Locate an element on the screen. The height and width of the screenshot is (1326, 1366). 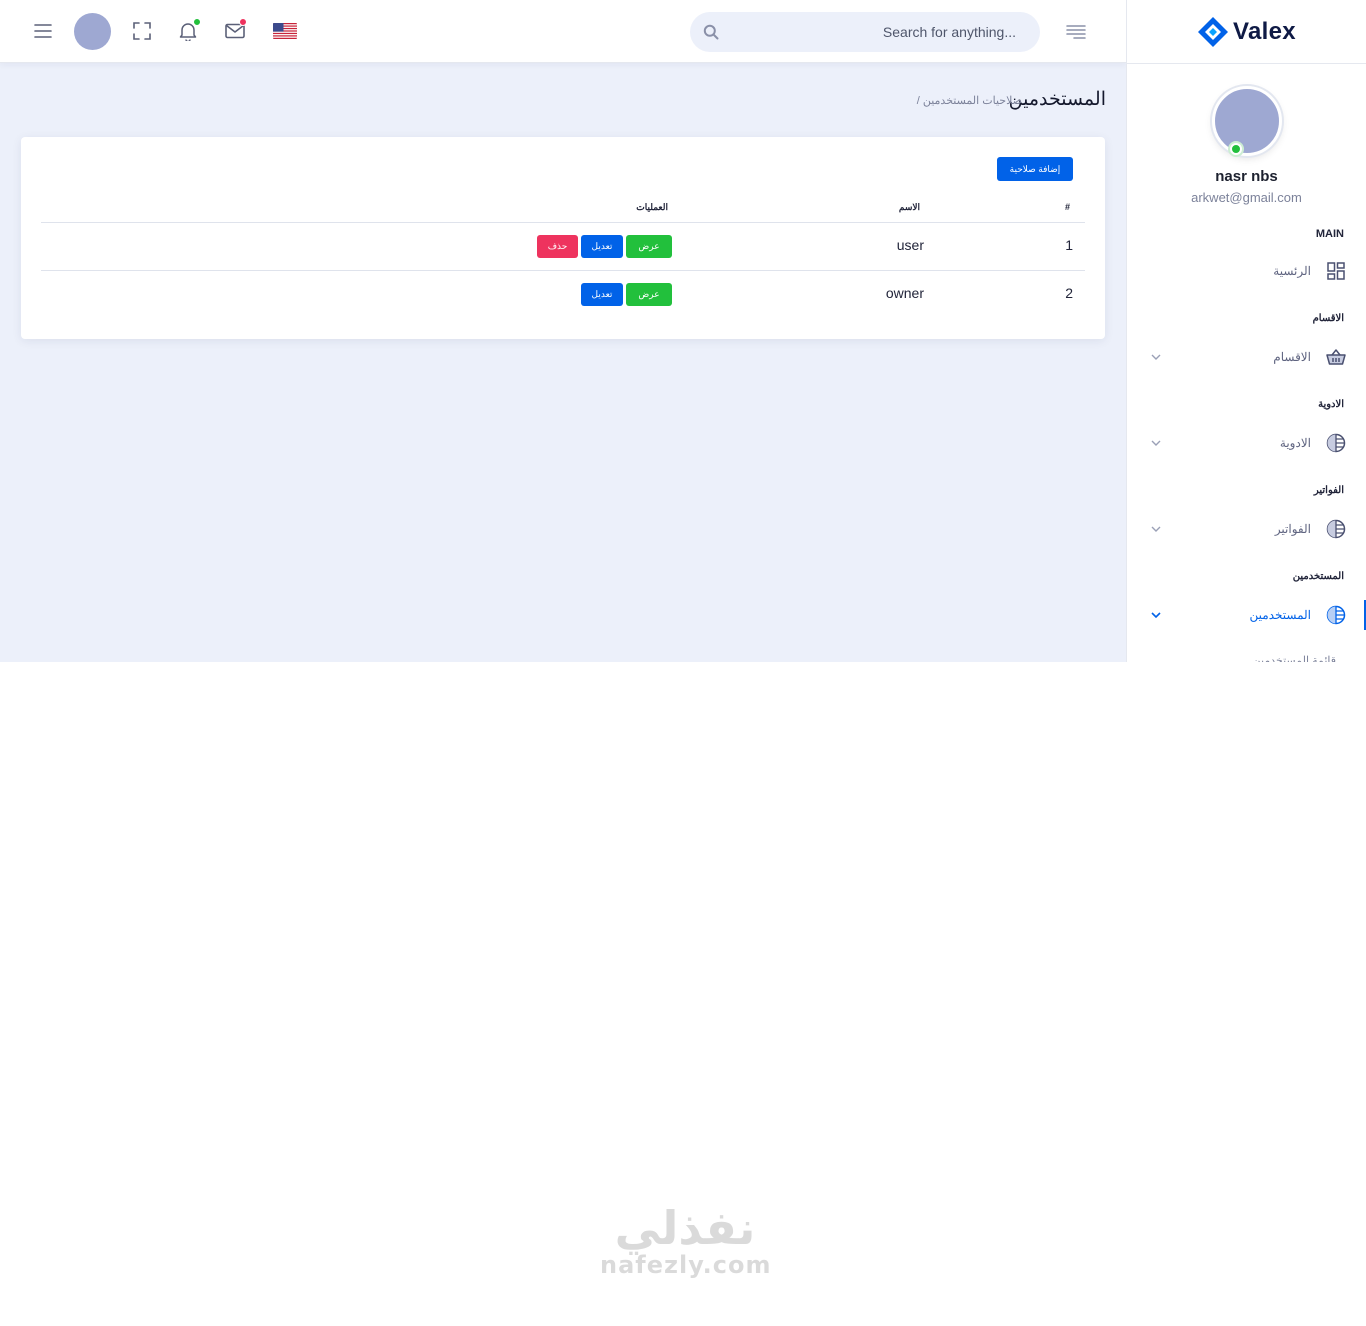
sidebar-toggle-icon is located at coordinates (1076, 32).